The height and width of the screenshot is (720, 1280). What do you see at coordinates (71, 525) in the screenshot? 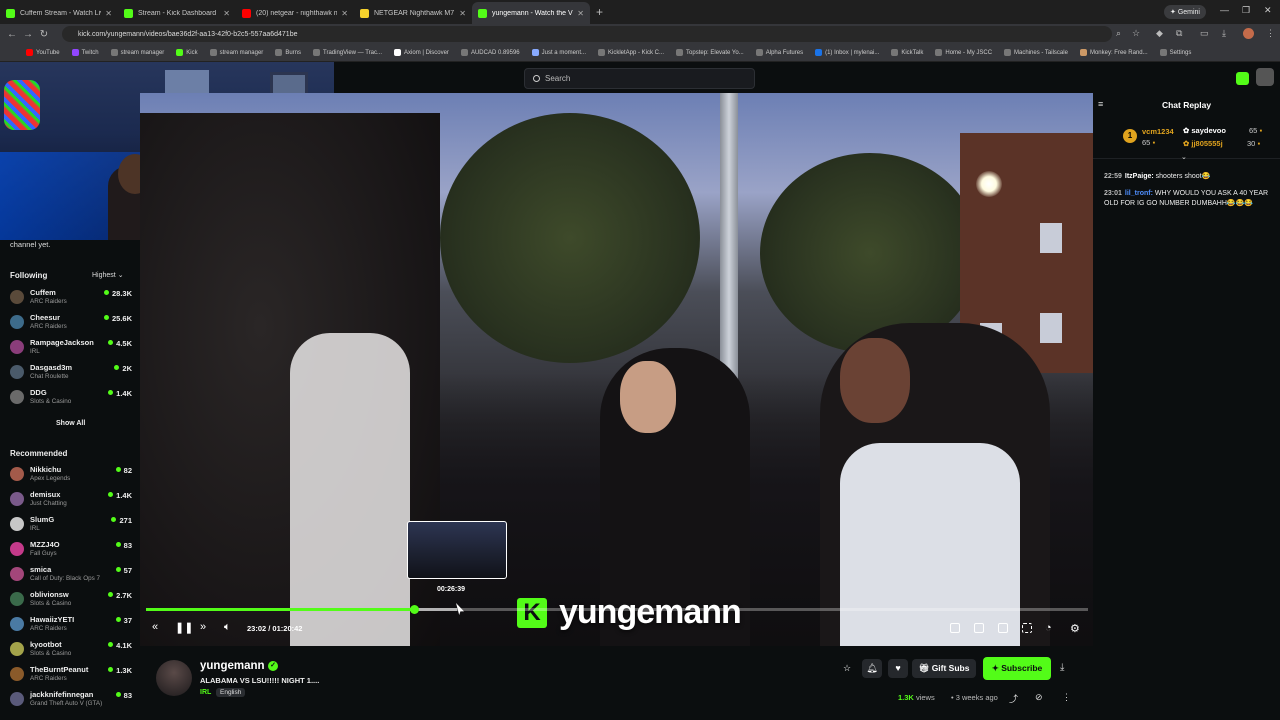
I see `recommended-channel: SlumG IRL 271` at bounding box center [71, 525].